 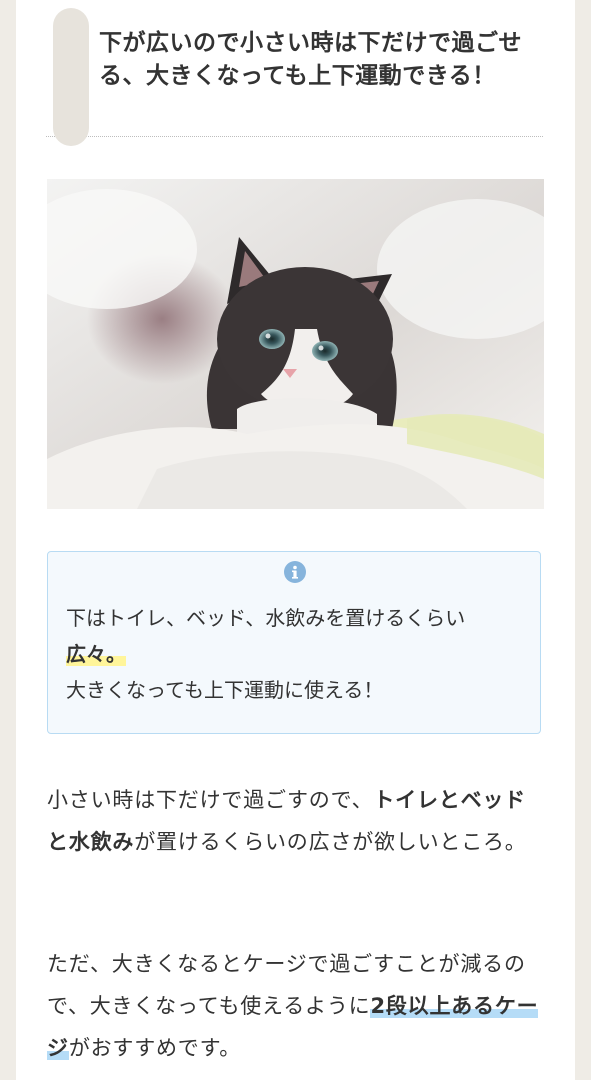 What do you see at coordinates (225, 690) in the screenshot?
I see `info-line-2: 大きくなっても上下運動に使える！` at bounding box center [225, 690].